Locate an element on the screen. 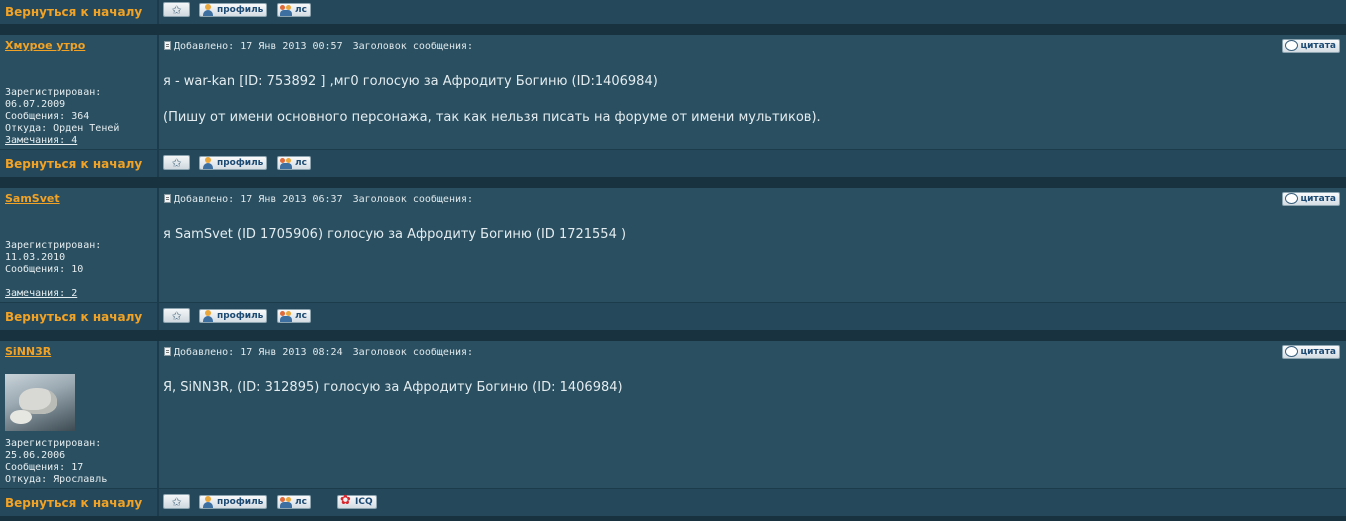  icq-button: ICQ is located at coordinates (357, 501).